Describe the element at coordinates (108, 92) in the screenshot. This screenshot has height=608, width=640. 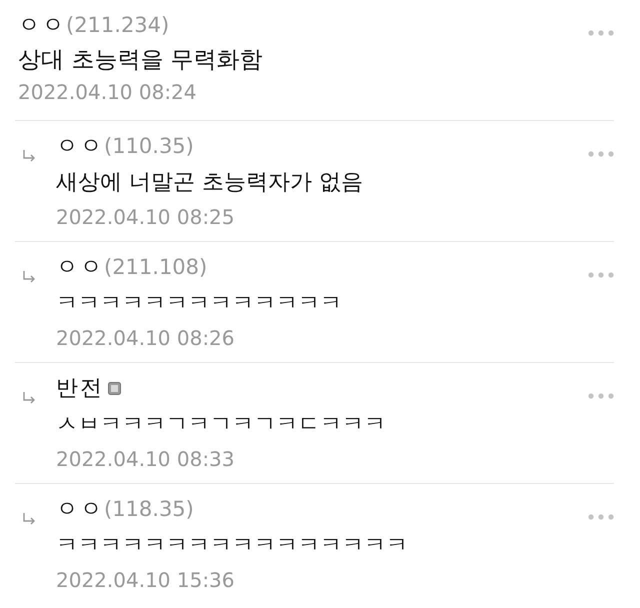
I see `comment-time: 2022.04.10 08:24` at that location.